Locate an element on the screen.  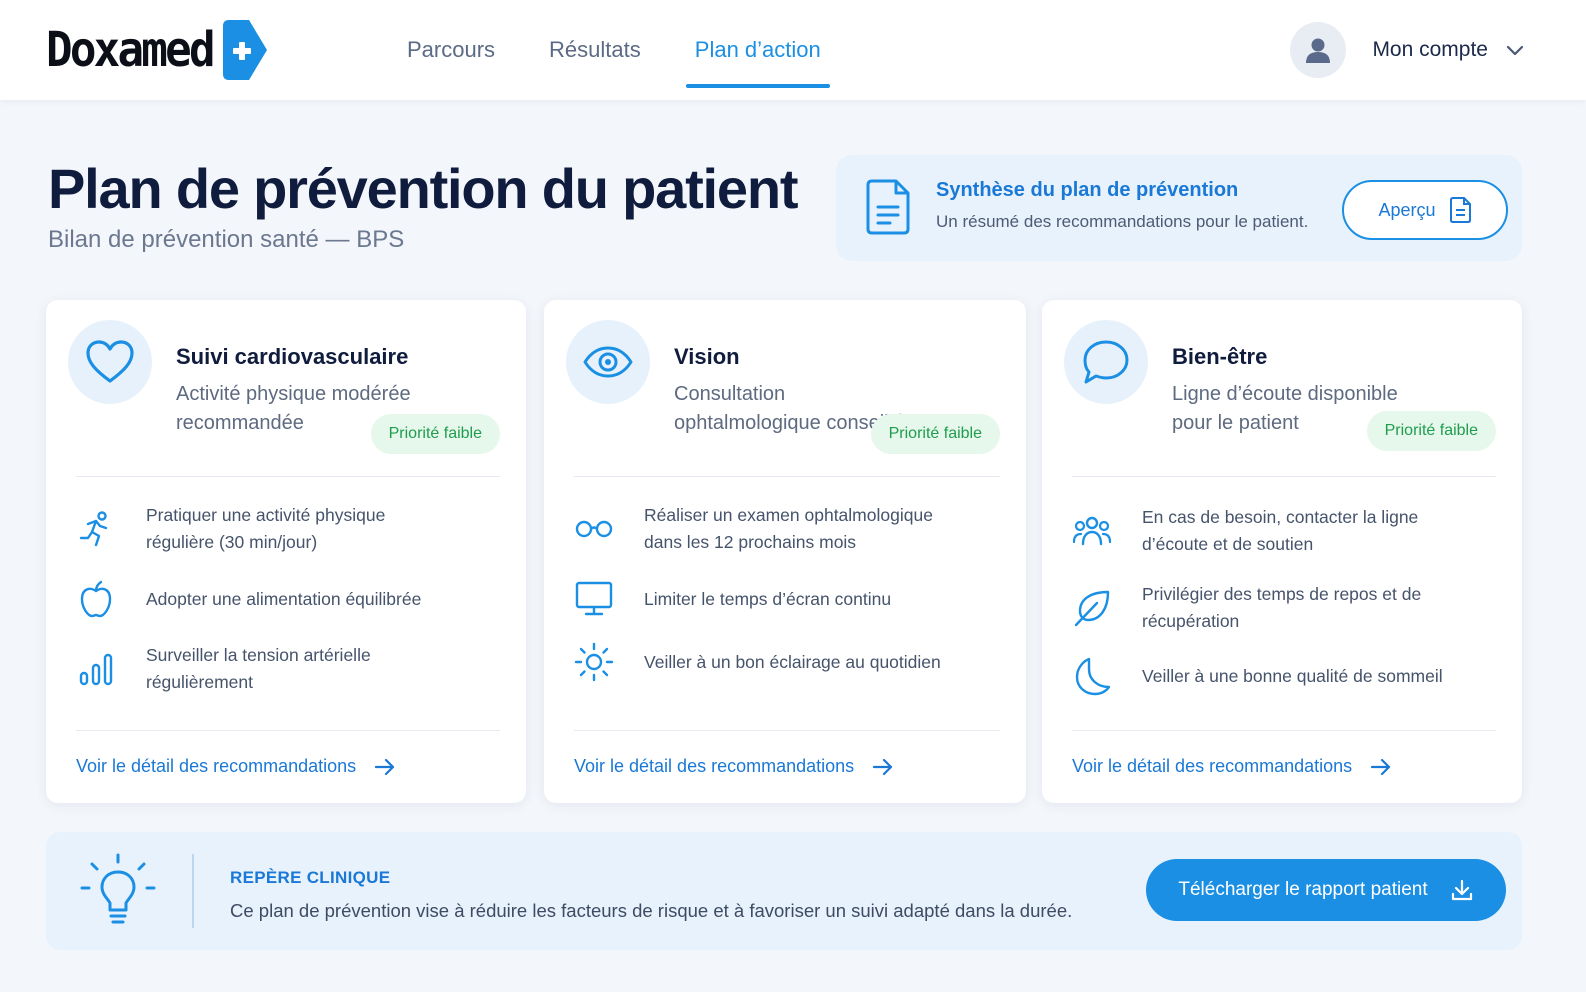
preview-button-label: Aperçu is located at coordinates (1407, 209).